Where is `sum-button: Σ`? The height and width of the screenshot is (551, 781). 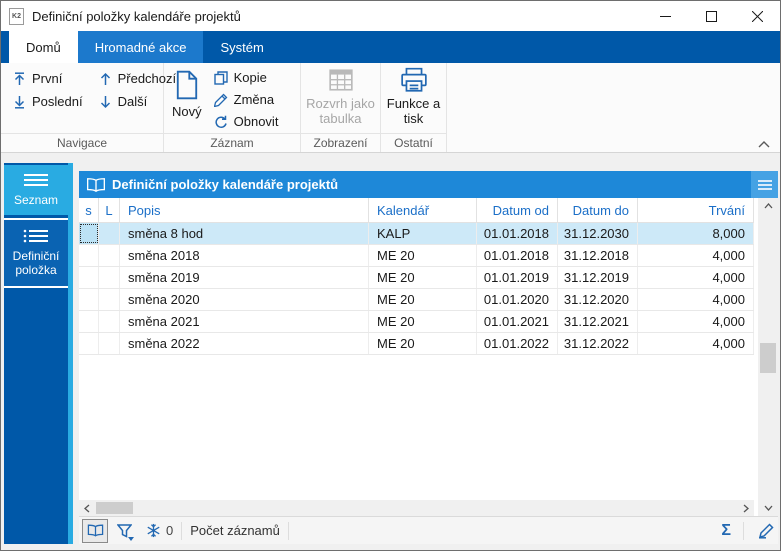 sum-button: Σ is located at coordinates (726, 531).